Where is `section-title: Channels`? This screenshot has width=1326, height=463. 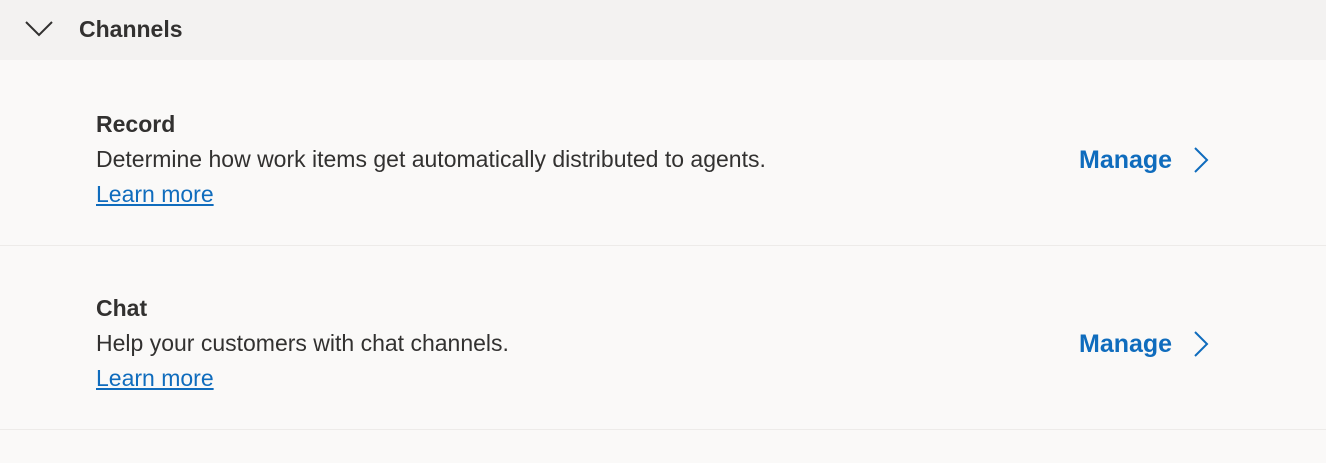 section-title: Channels is located at coordinates (131, 29).